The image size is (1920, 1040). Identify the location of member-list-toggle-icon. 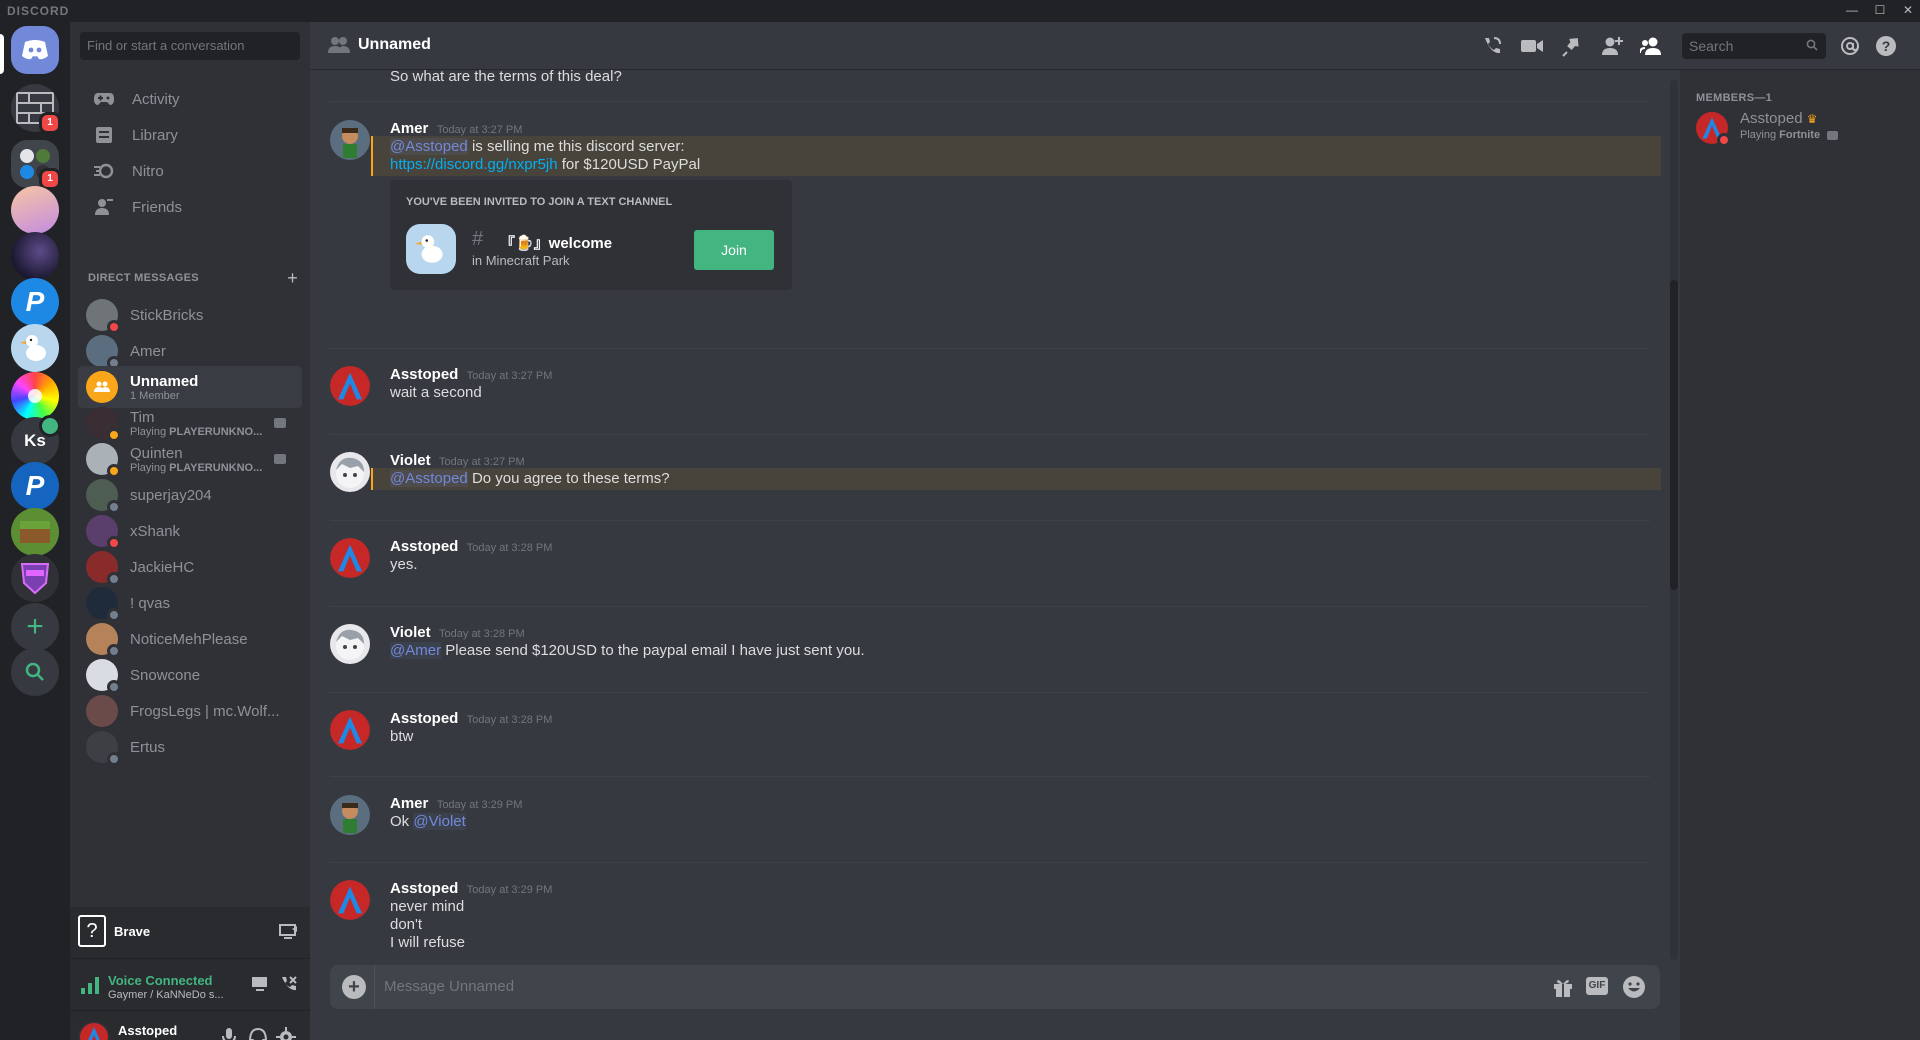
(1652, 46).